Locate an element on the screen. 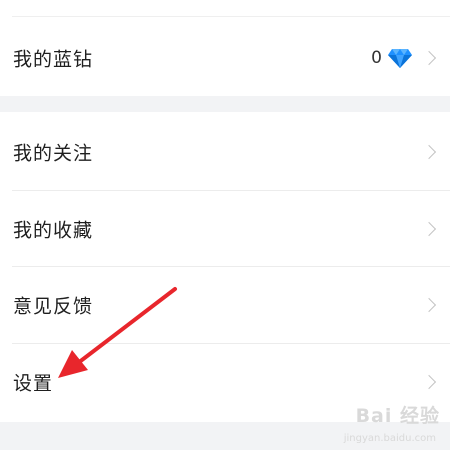  divider is located at coordinates (231, 16).